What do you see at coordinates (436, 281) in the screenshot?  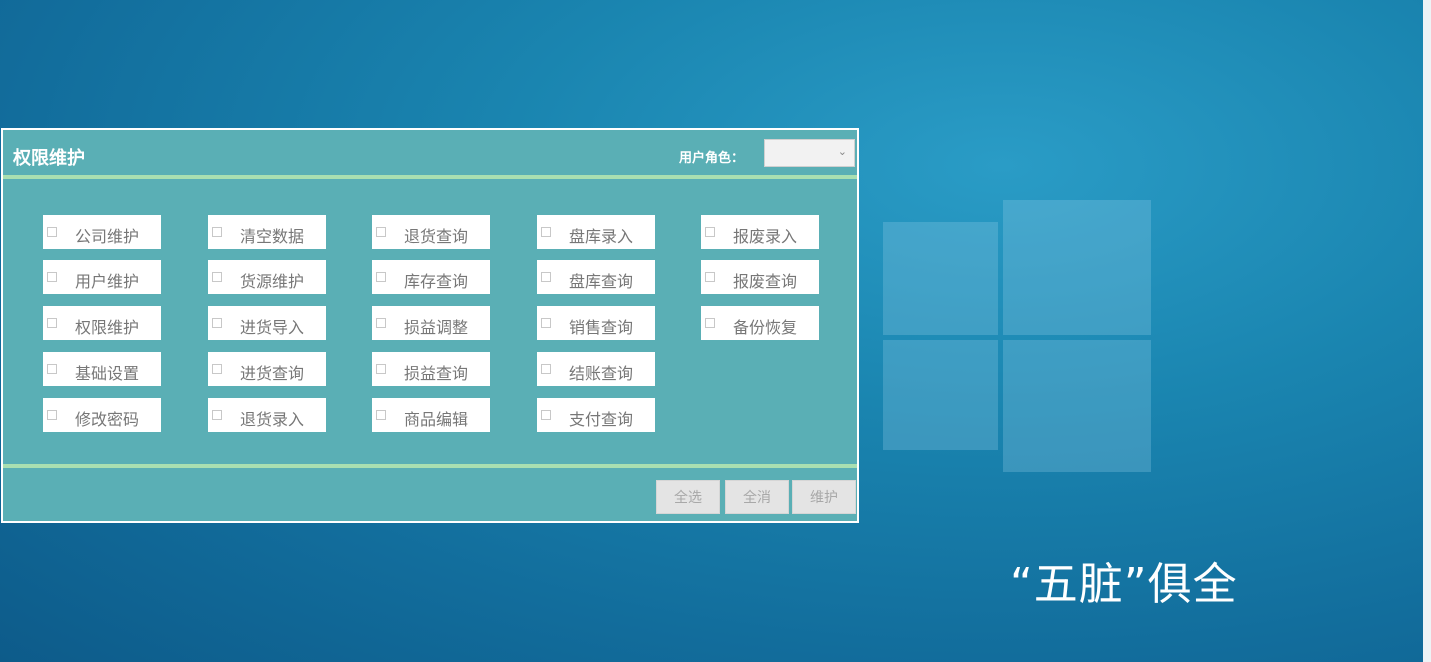 I see `permission-label: 库存查询` at bounding box center [436, 281].